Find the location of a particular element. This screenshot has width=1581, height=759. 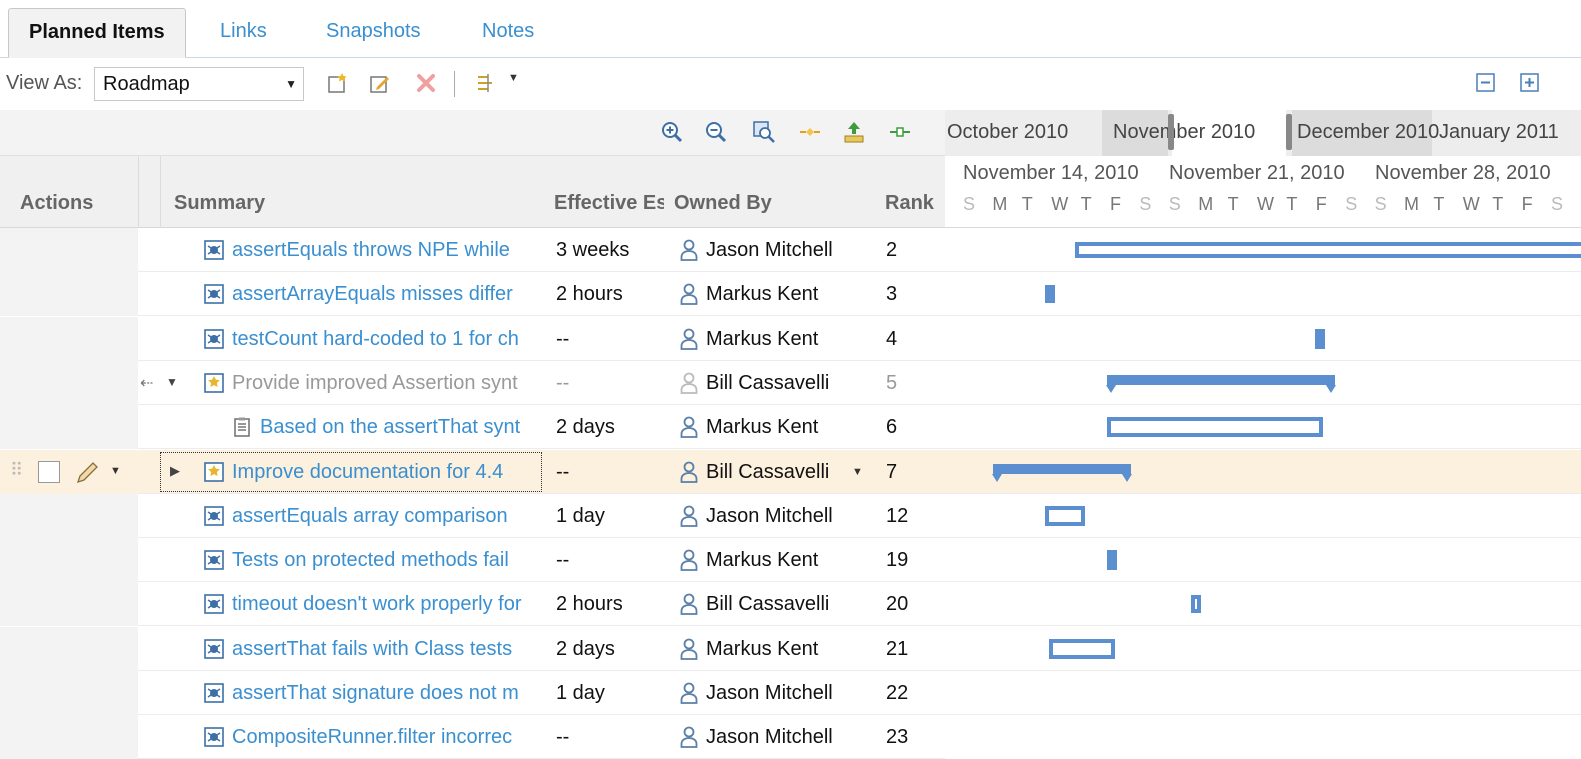

rank-cell: 4 is located at coordinates (892, 338).